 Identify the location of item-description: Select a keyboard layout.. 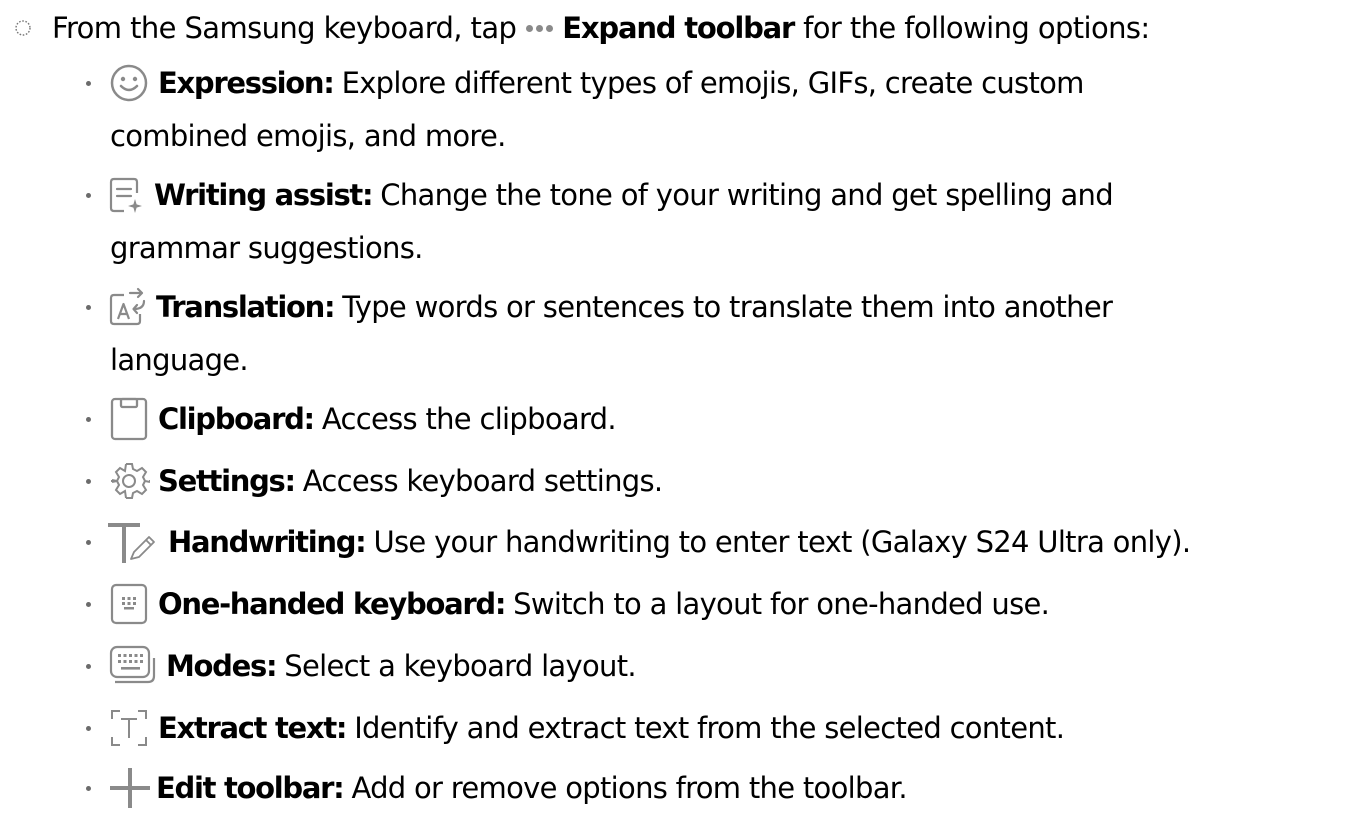
(460, 666).